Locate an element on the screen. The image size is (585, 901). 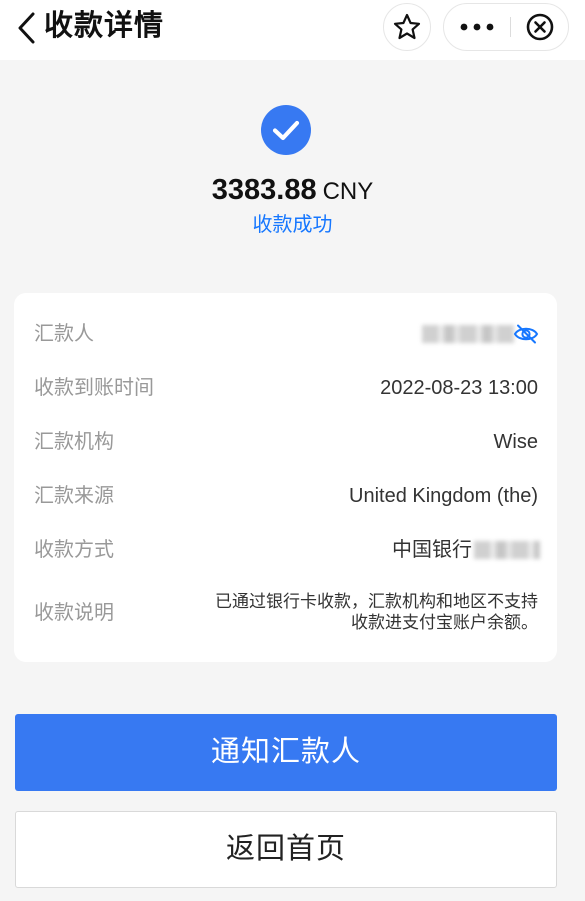
detail-label: 汇款人 is located at coordinates (64, 334).